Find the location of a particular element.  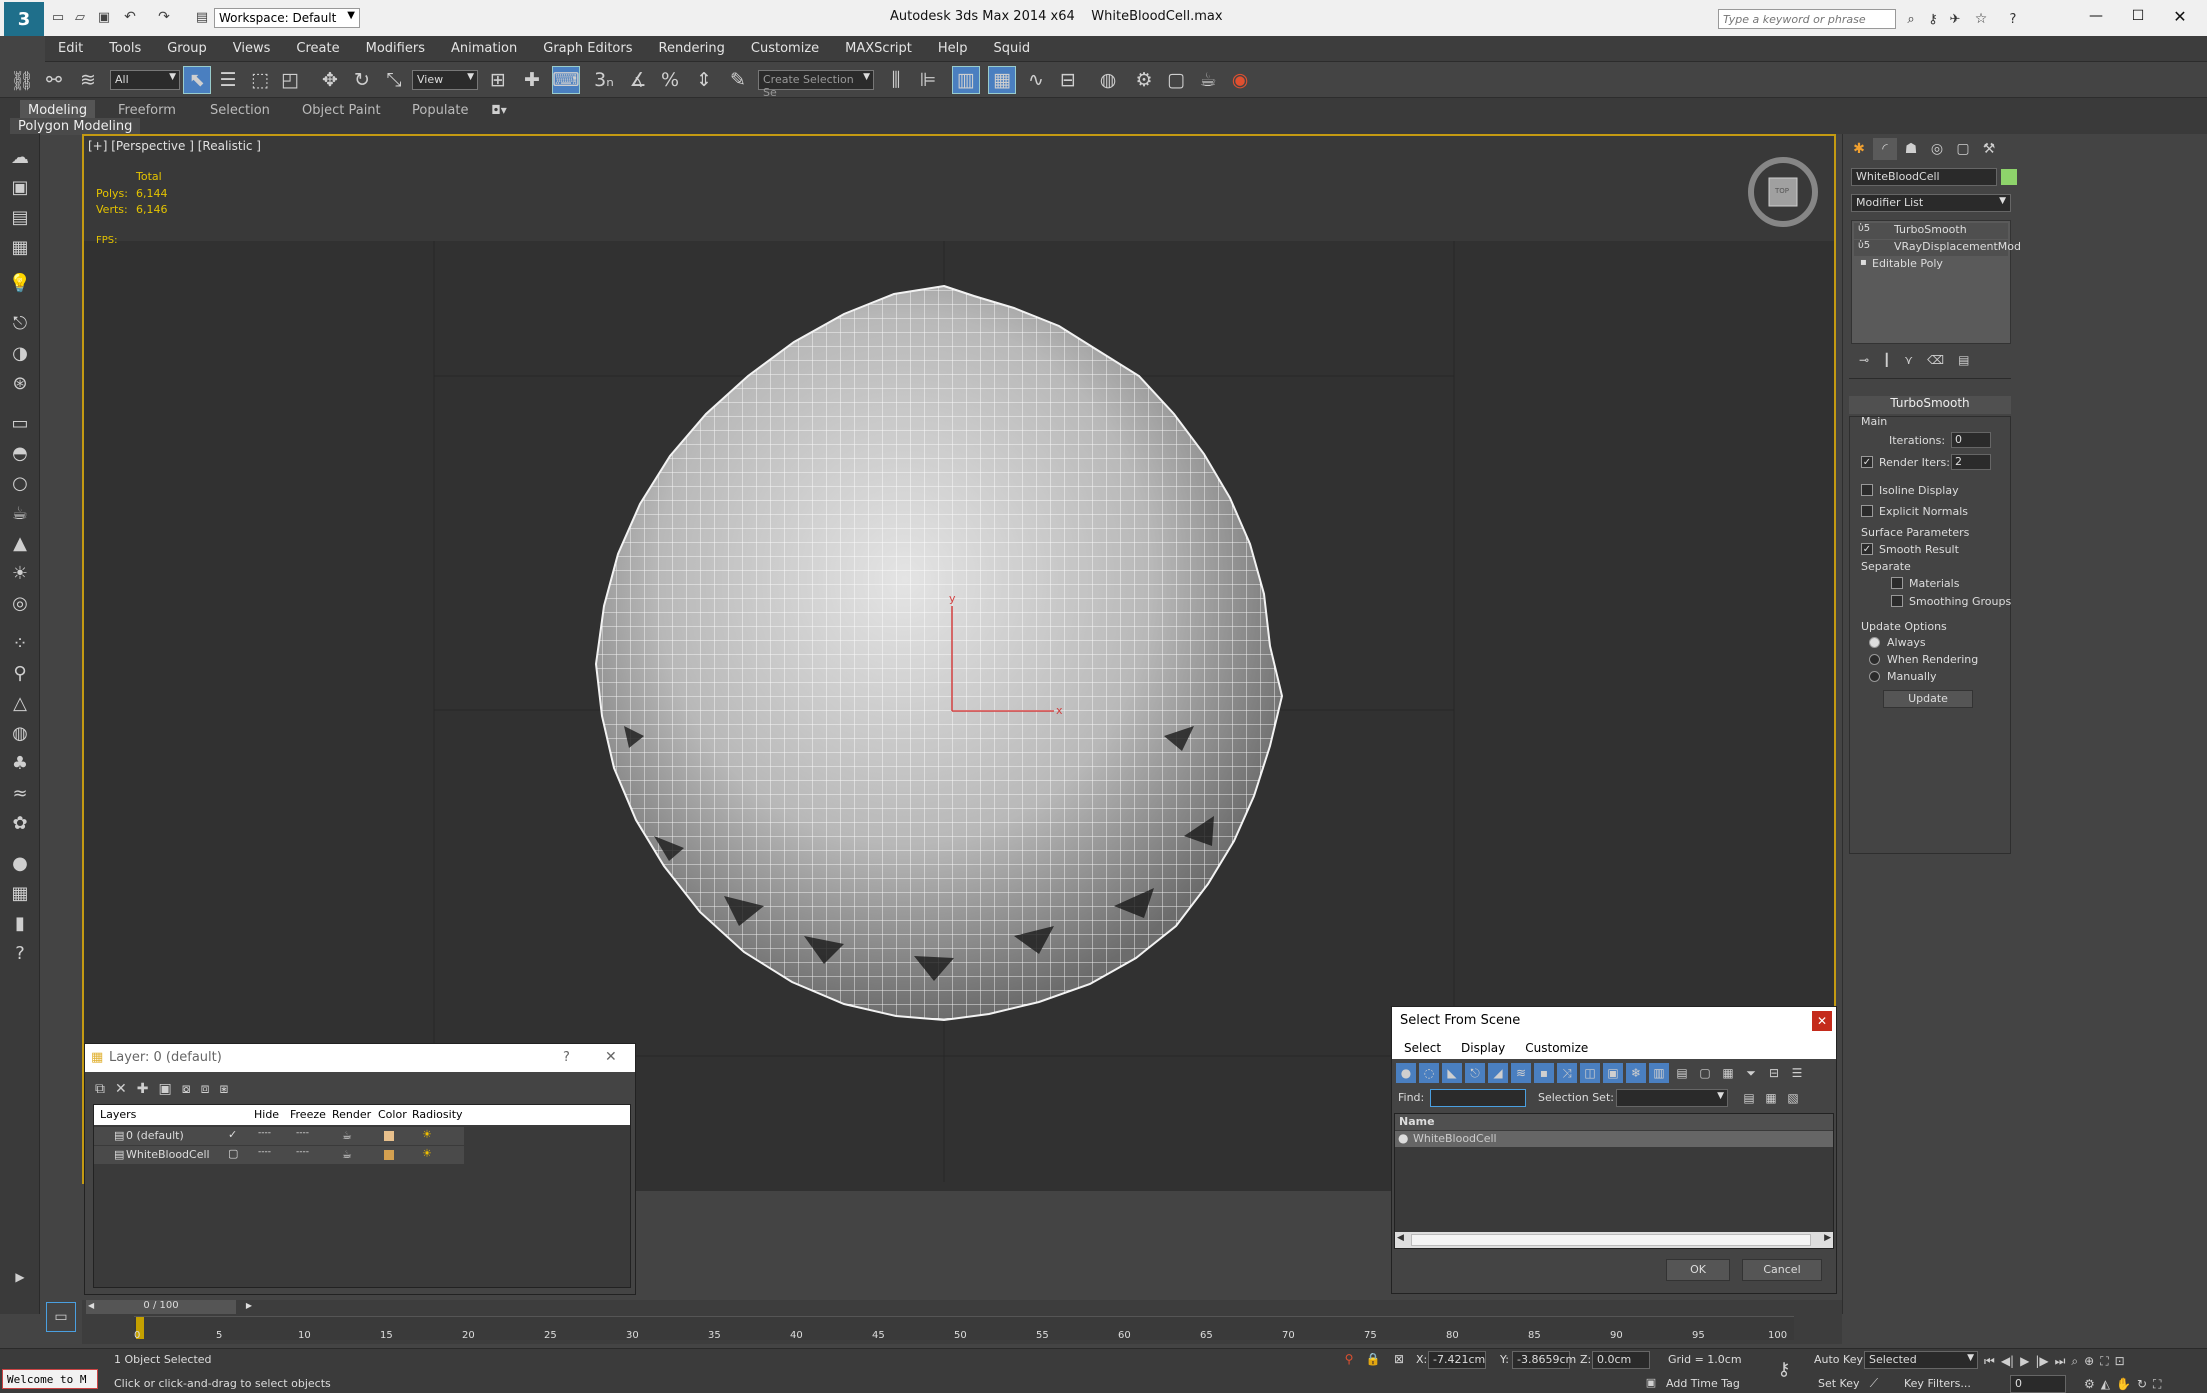

communication-center-icon: ✈ is located at coordinates (1955, 19).